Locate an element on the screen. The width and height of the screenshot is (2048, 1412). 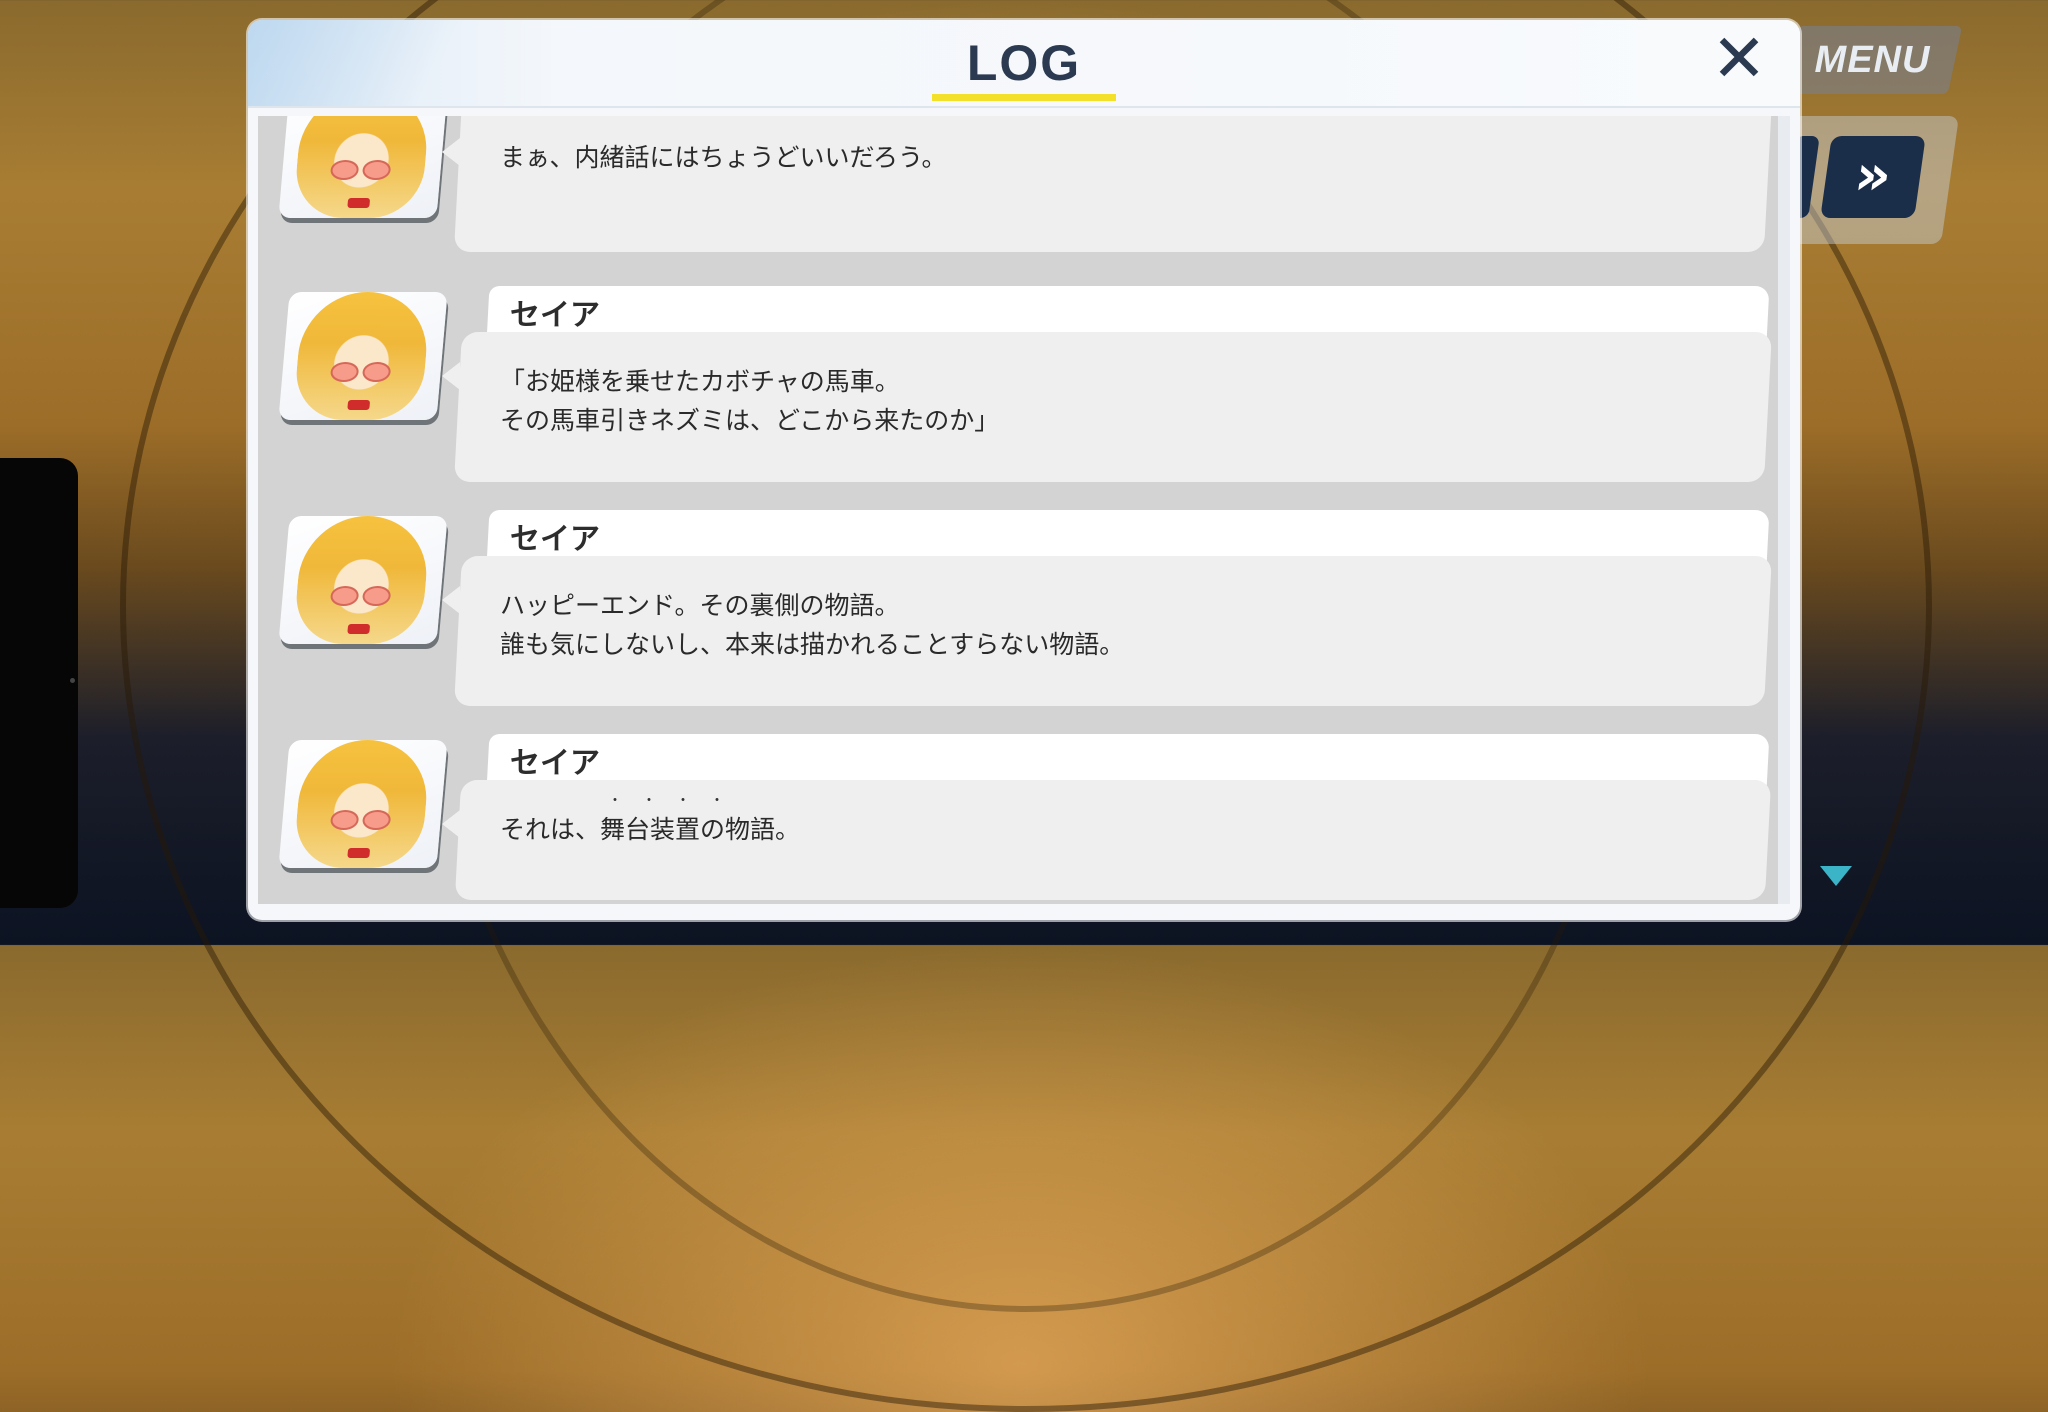
message-line: その馬車引きネズミは、どこから来たのか」 is located at coordinates (750, 420).